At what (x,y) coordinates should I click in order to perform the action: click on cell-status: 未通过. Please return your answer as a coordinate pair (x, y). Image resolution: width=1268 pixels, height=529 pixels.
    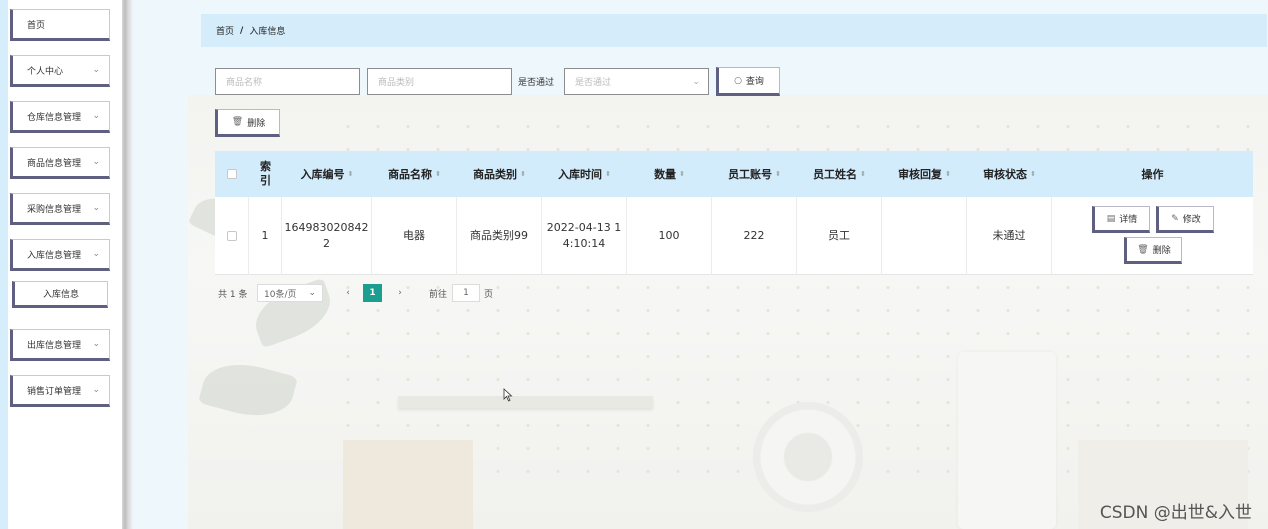
    Looking at the image, I should click on (1009, 236).